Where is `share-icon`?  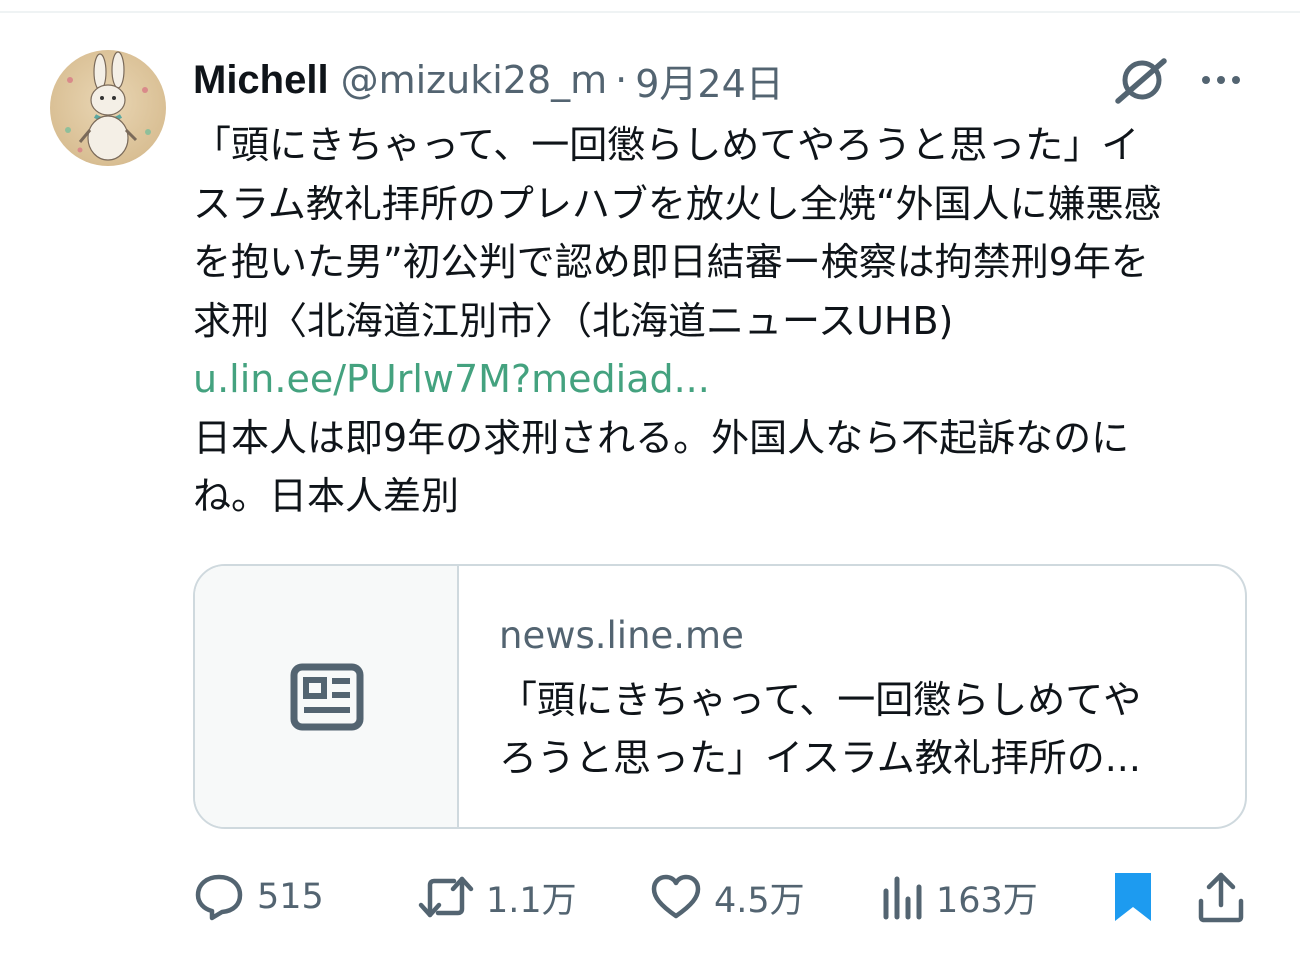 share-icon is located at coordinates (1221, 897).